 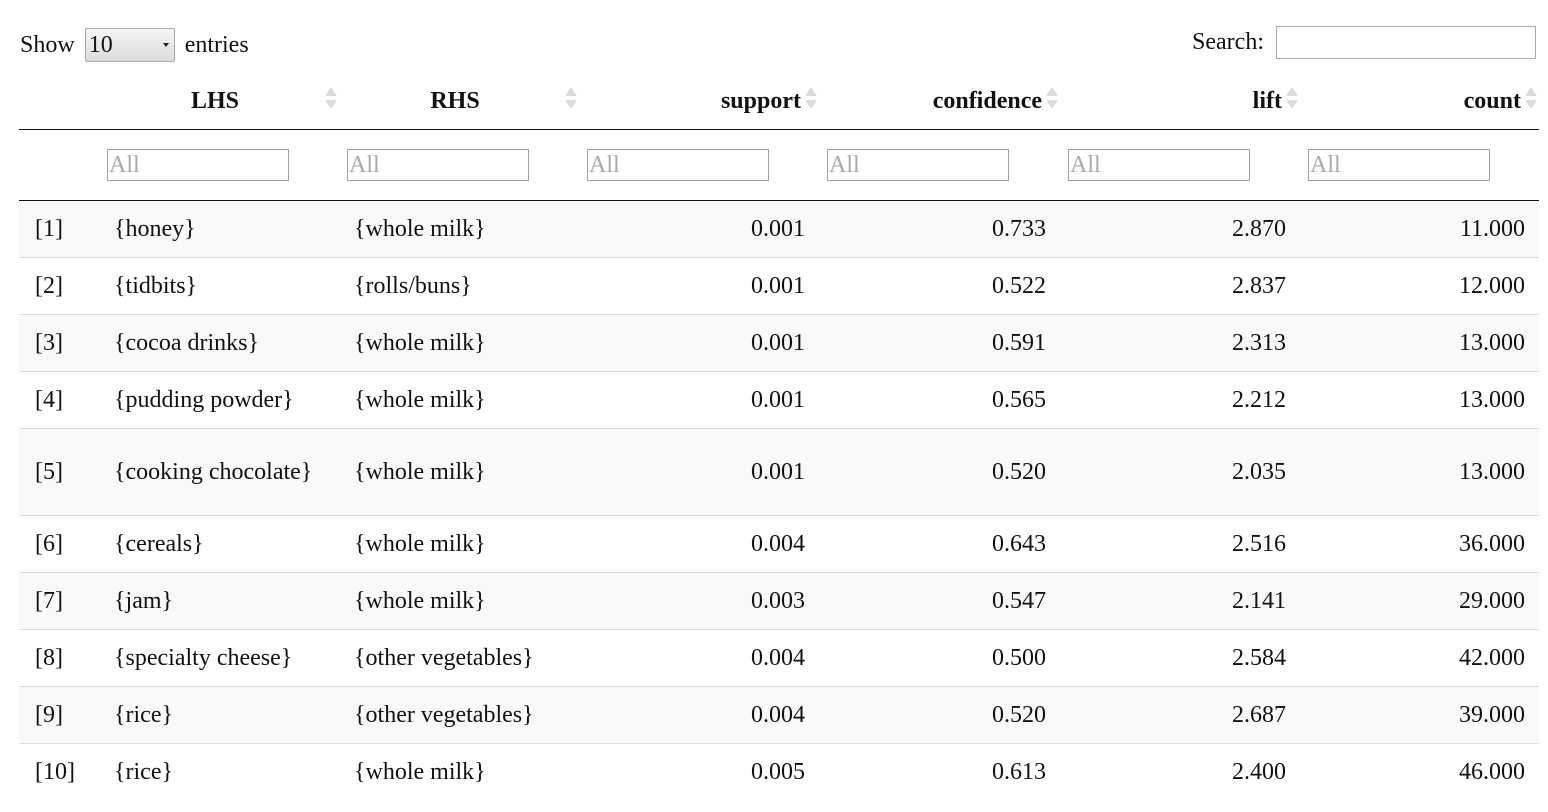 I want to click on filter-support-input: All, so click(x=678, y=165).